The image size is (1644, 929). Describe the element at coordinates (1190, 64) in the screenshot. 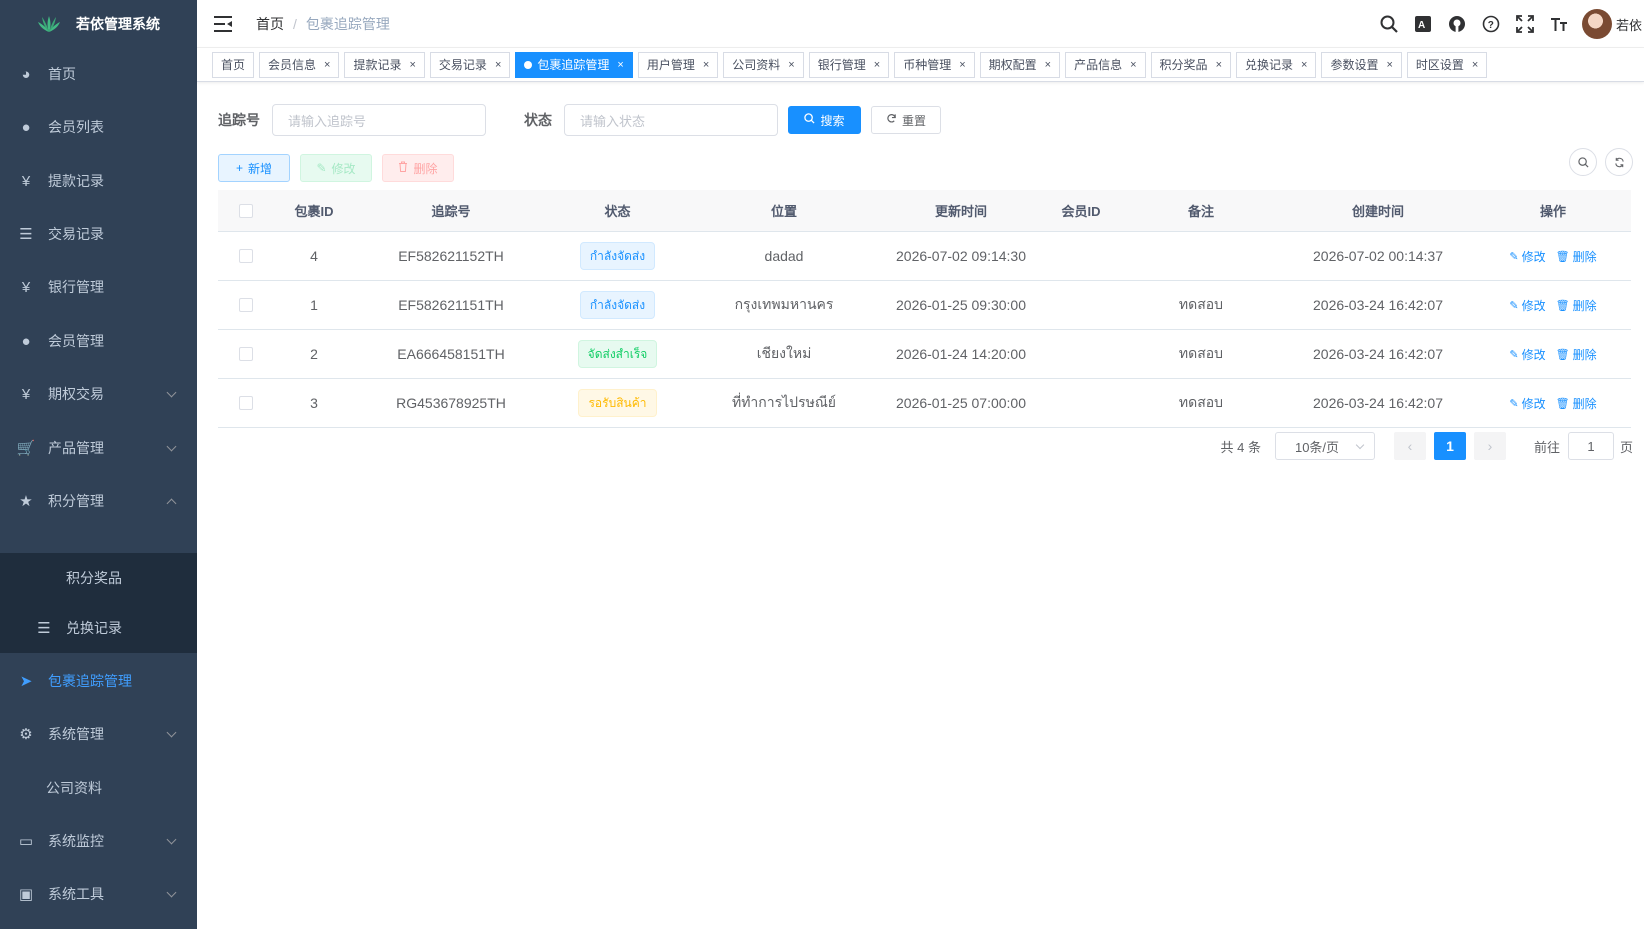

I see `tag-11: 积分奖品 ×` at that location.